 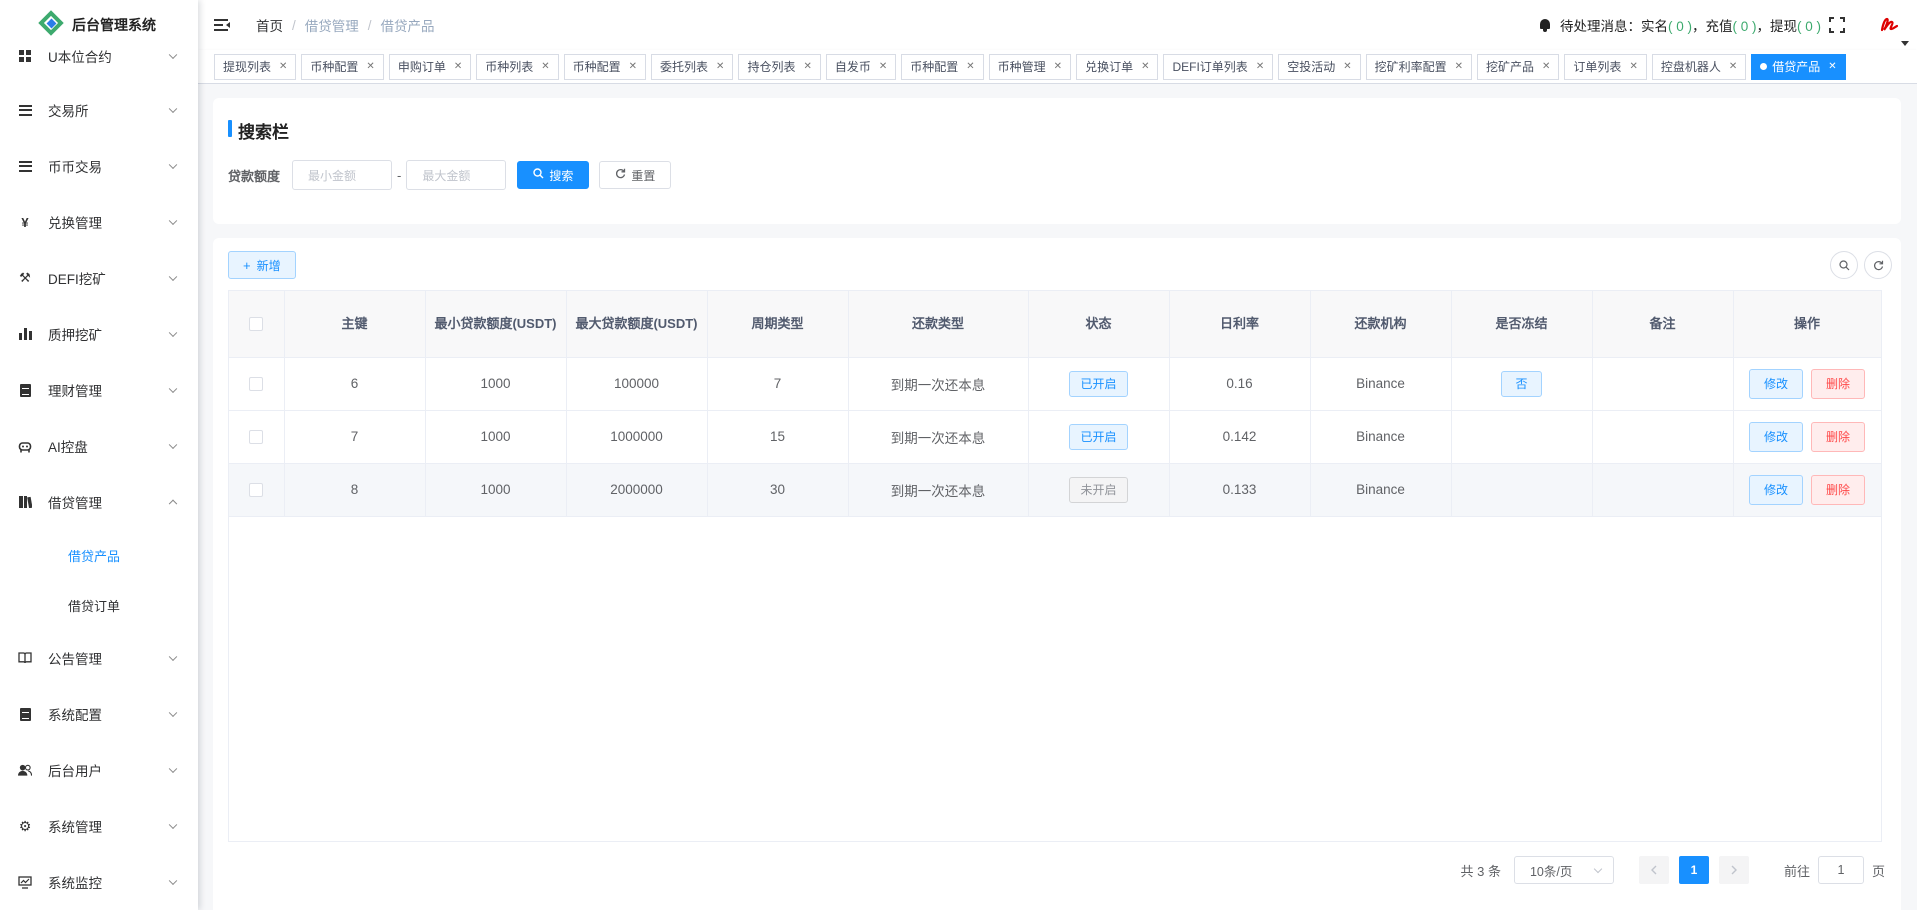 I want to click on add-button: + 新增, so click(x=262, y=265).